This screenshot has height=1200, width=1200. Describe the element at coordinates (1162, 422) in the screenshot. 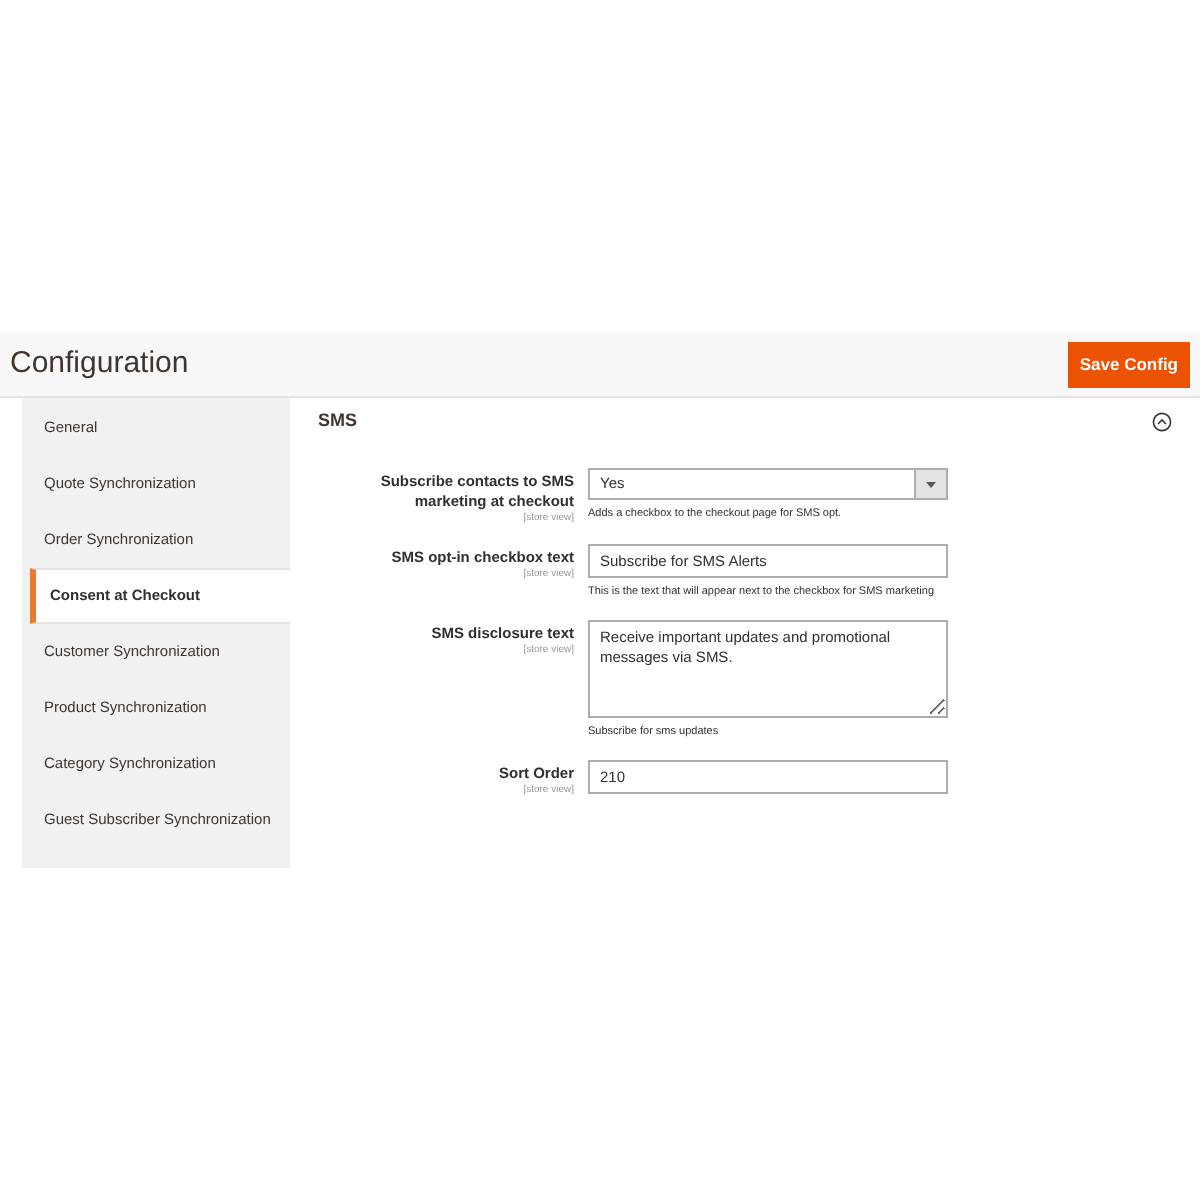

I see `collapse-icon` at that location.